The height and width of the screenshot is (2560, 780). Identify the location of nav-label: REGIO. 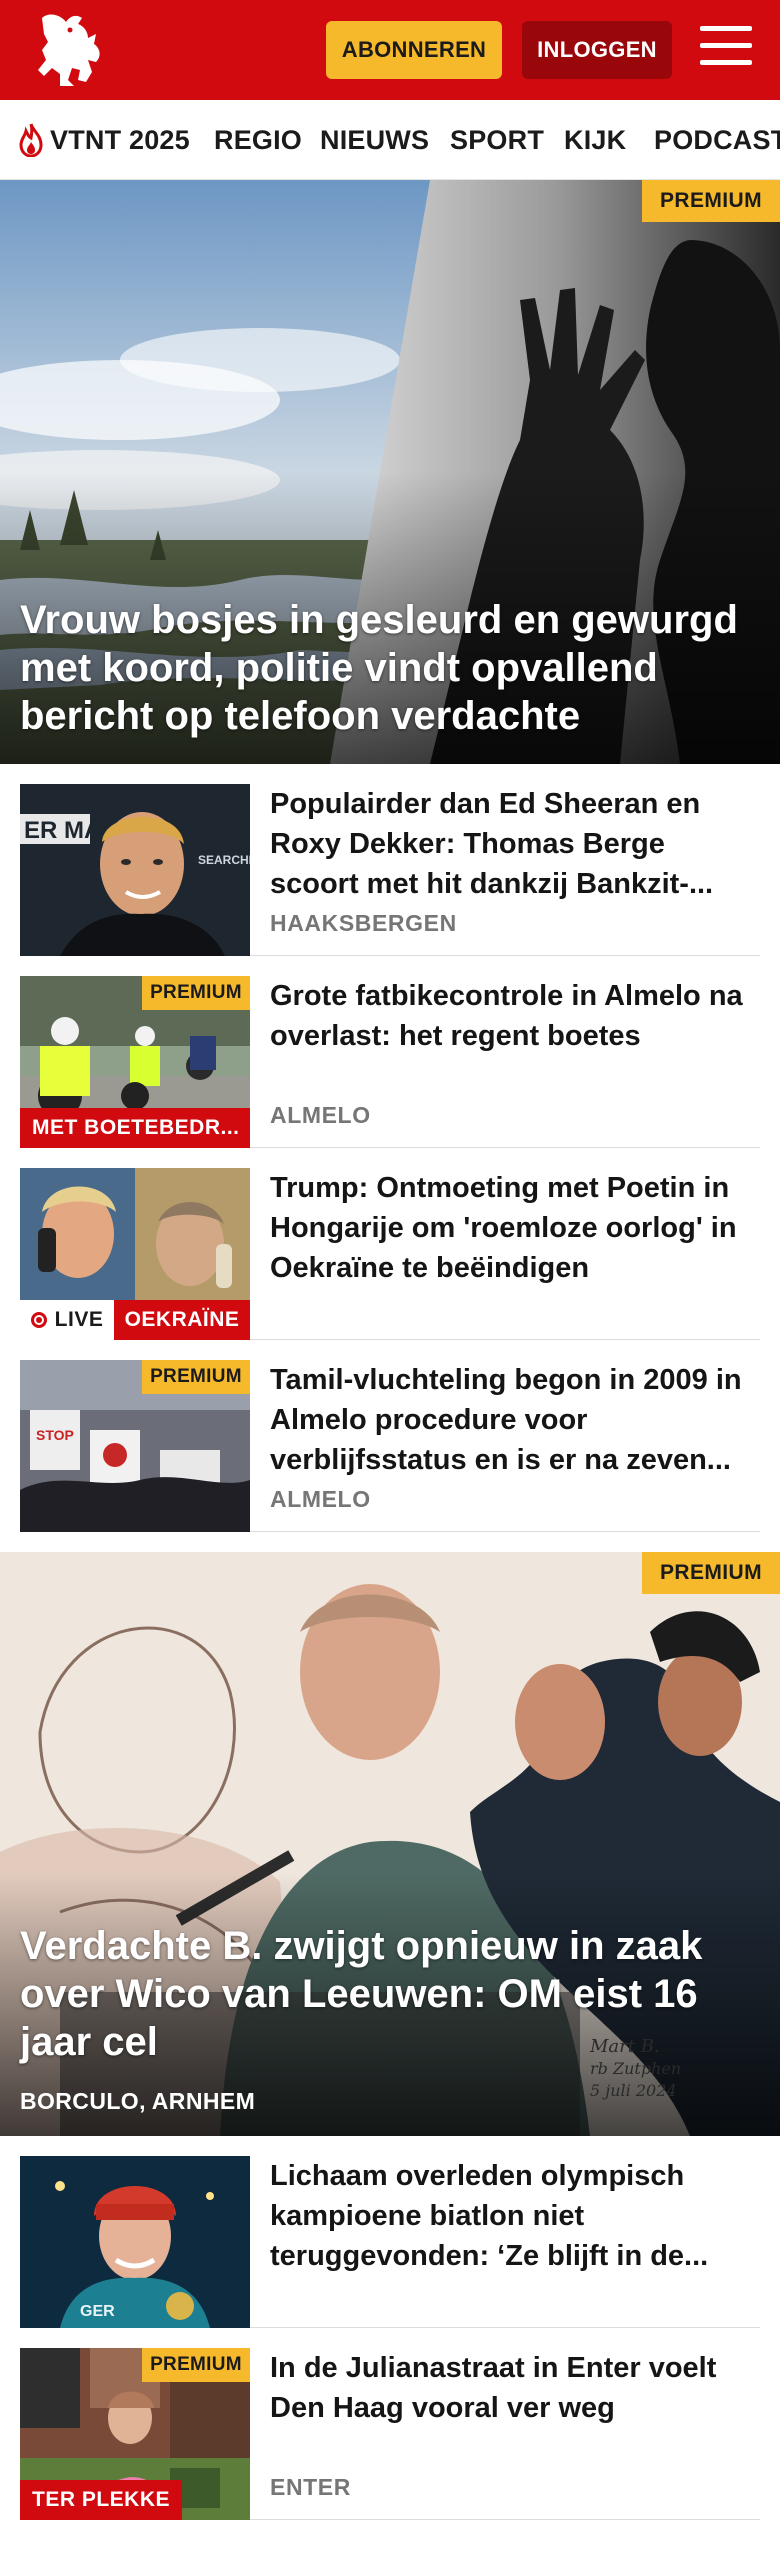
(258, 139).